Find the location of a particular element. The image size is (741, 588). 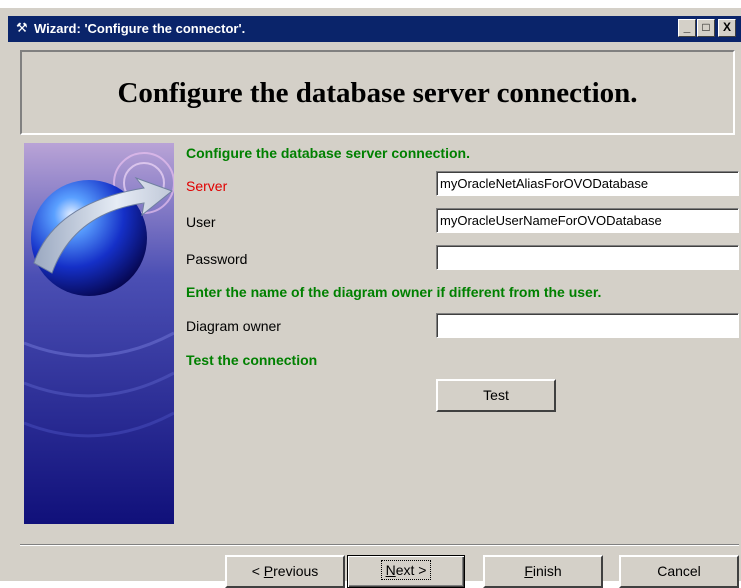

test-title: Test the connection is located at coordinates (252, 360).